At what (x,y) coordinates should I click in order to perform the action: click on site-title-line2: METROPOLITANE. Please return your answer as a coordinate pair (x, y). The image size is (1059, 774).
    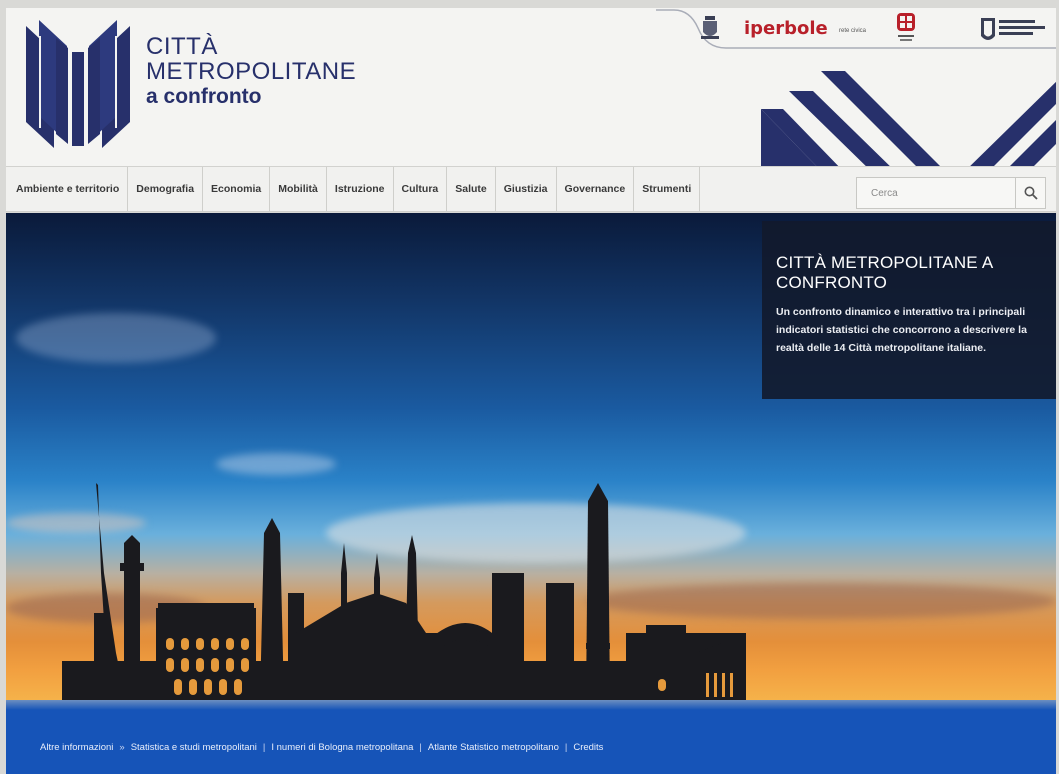
    Looking at the image, I should click on (251, 71).